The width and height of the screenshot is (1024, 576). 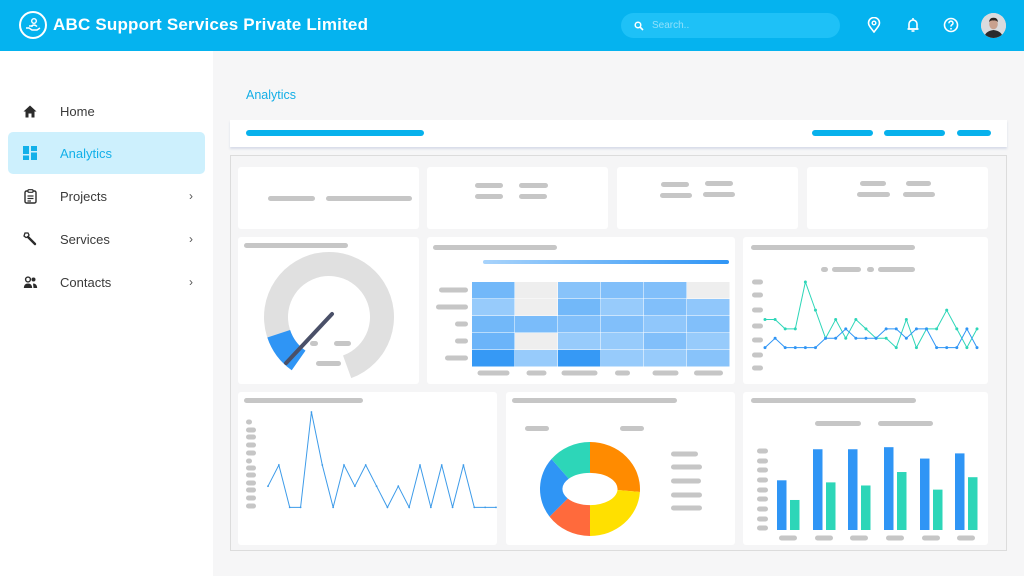 I want to click on donut-card, so click(x=620, y=468).